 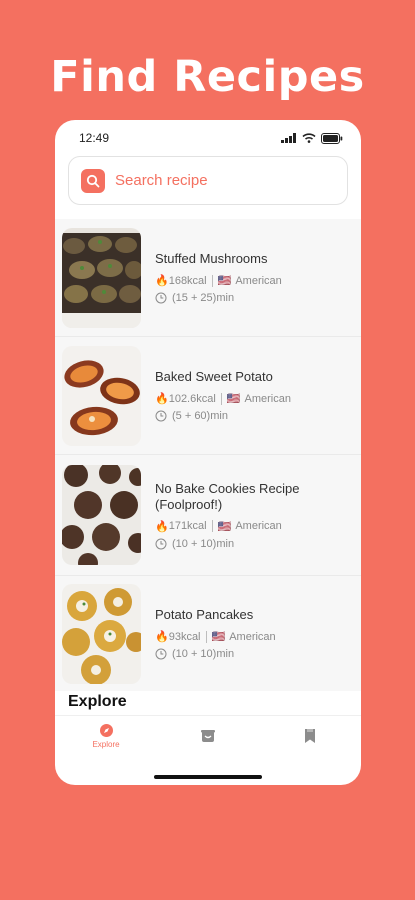 I want to click on bookmark-icon, so click(x=310, y=735).